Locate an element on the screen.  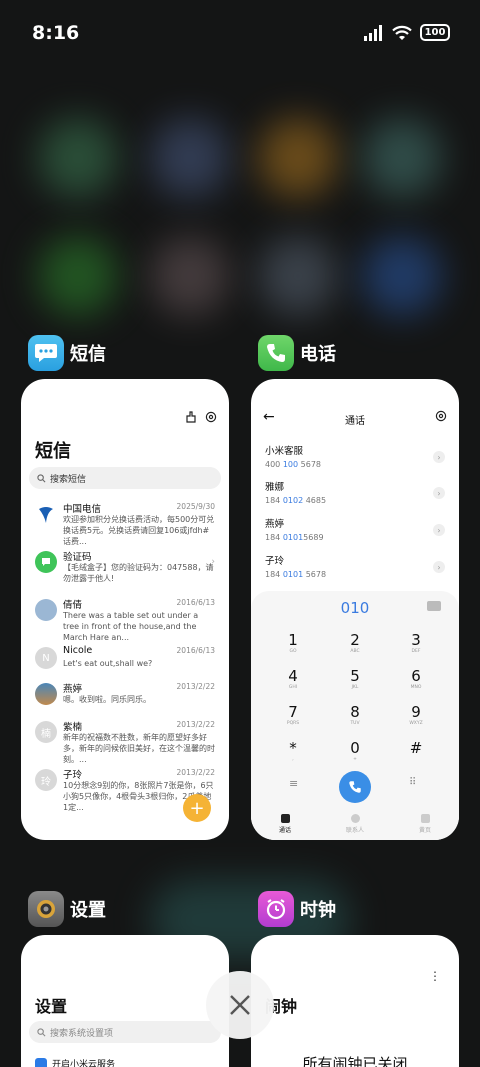
settings-card: 设置 搜索系统设置项 开启小米云服务 is located at coordinates (125, 1001).